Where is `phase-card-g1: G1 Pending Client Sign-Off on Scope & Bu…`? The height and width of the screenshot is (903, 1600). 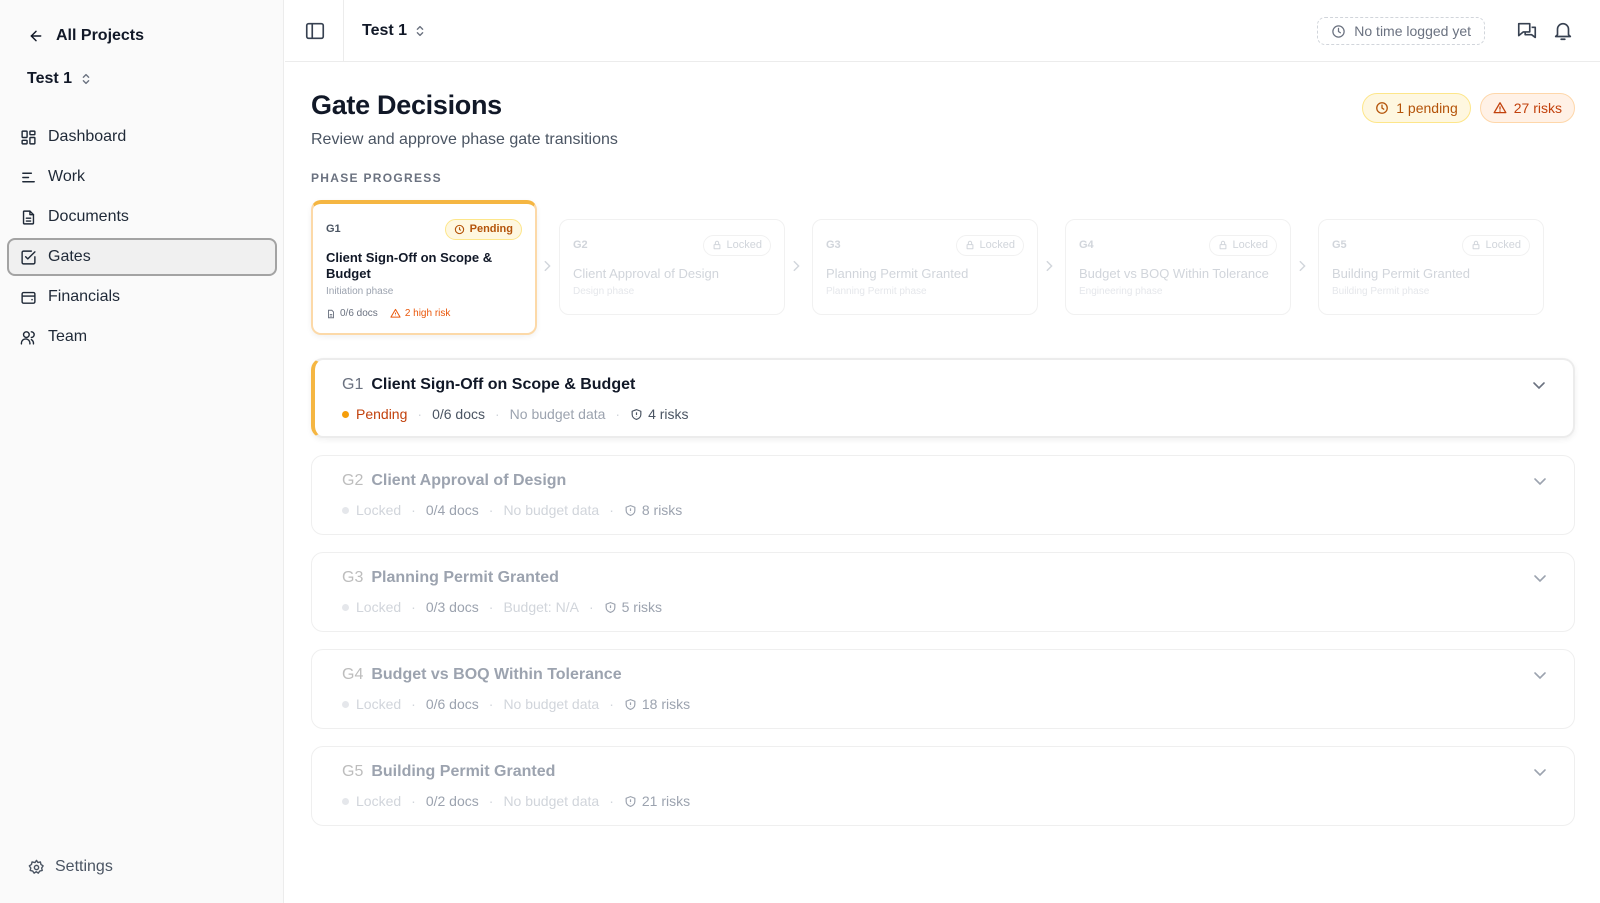 phase-card-g1: G1 Pending Client Sign-Off on Scope & Bu… is located at coordinates (424, 267).